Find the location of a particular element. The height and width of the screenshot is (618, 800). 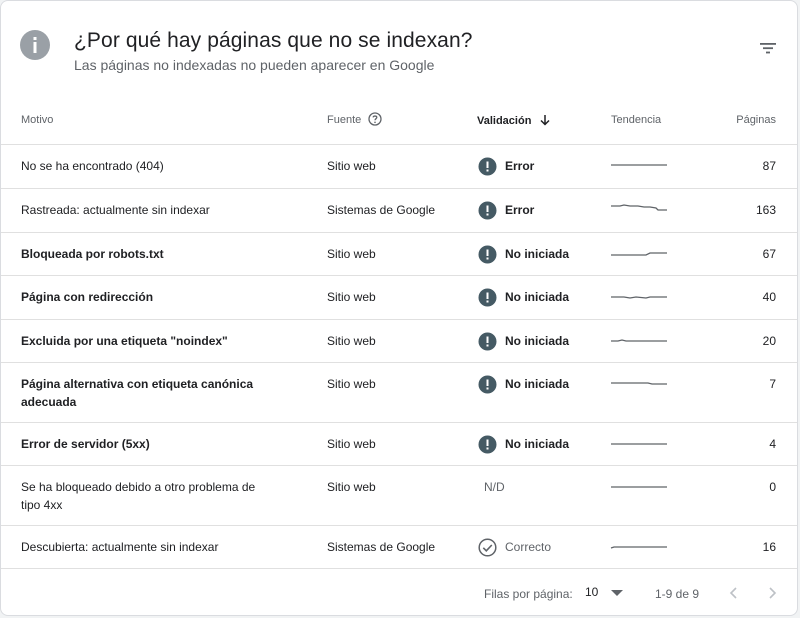

row-motivo: Excluida por una etiqueta "noindex" is located at coordinates (124, 341).